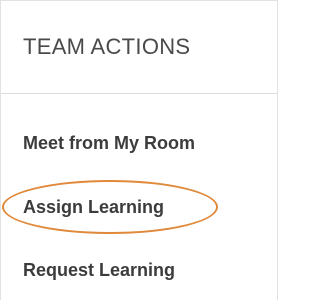 This screenshot has height=300, width=320. What do you see at coordinates (99, 270) in the screenshot?
I see `request-learning-link: Request Learning` at bounding box center [99, 270].